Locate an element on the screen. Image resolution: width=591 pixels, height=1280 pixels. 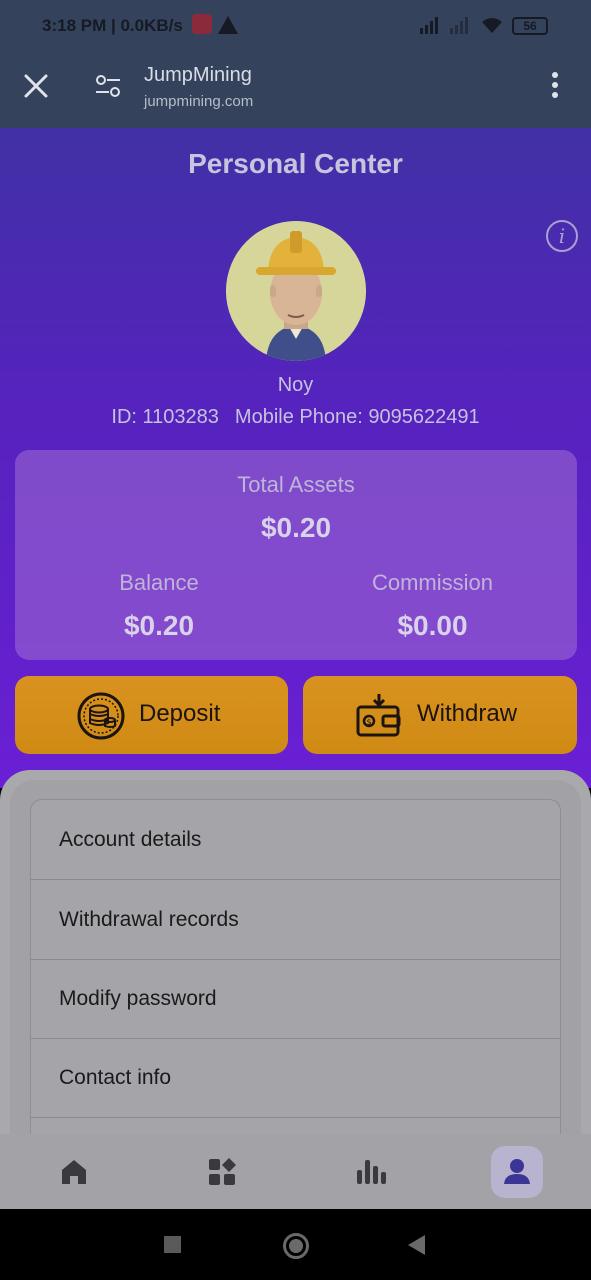
home-button-icon is located at coordinates (296, 1246).